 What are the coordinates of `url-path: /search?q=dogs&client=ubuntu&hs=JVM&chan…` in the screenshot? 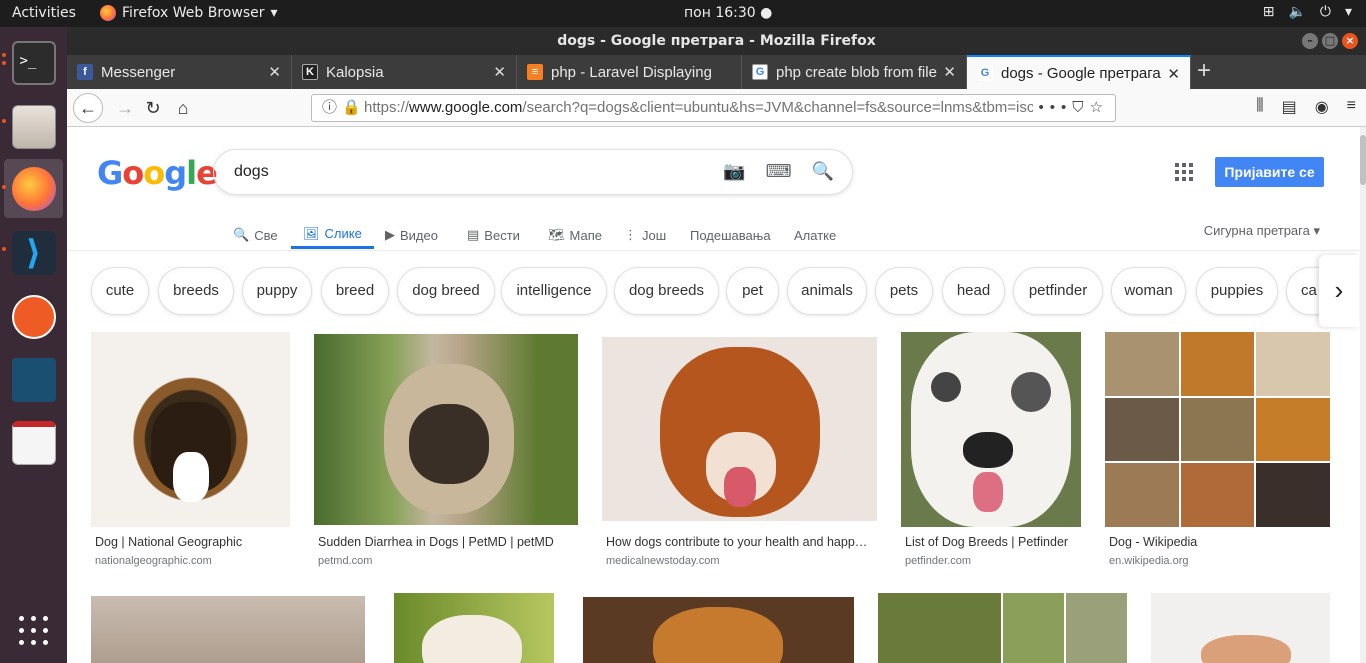 It's located at (782, 107).